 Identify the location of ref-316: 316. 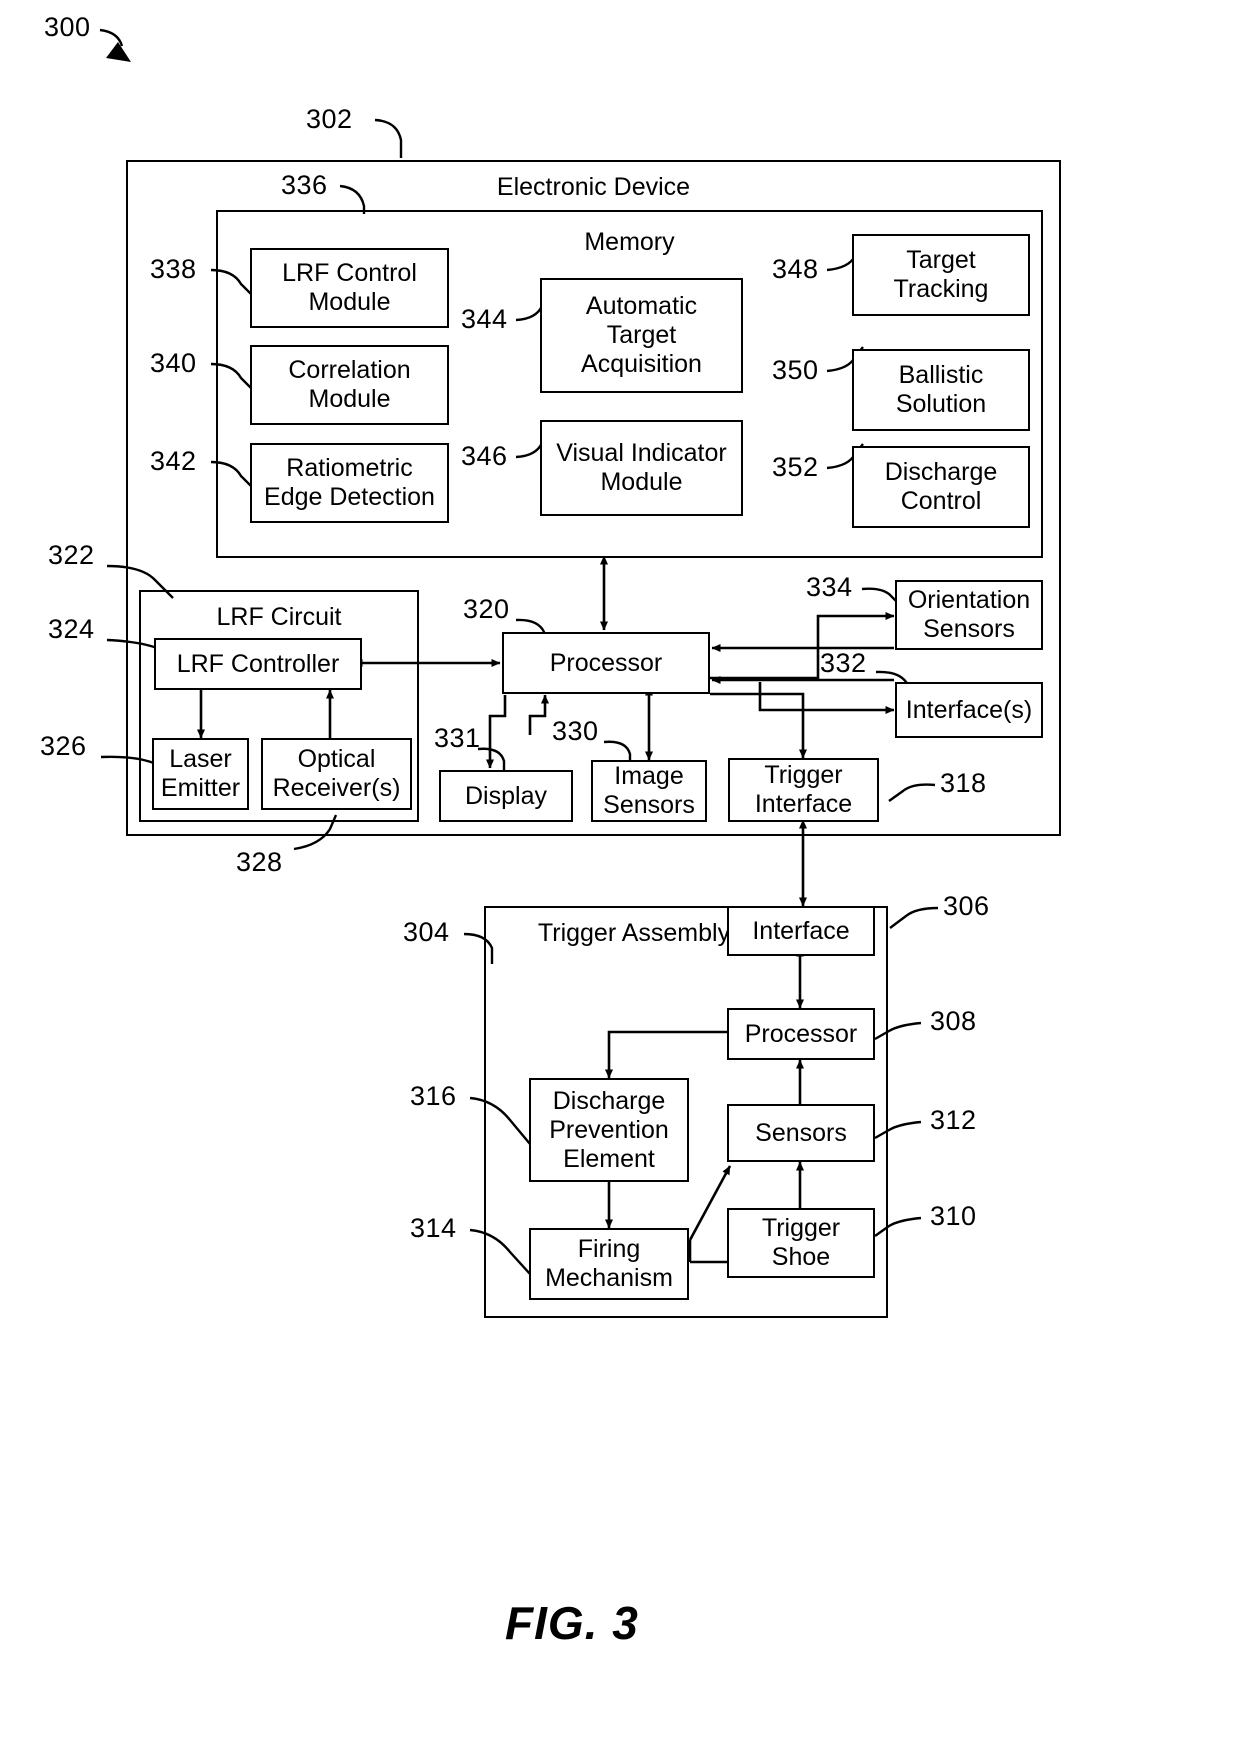
(433, 1096).